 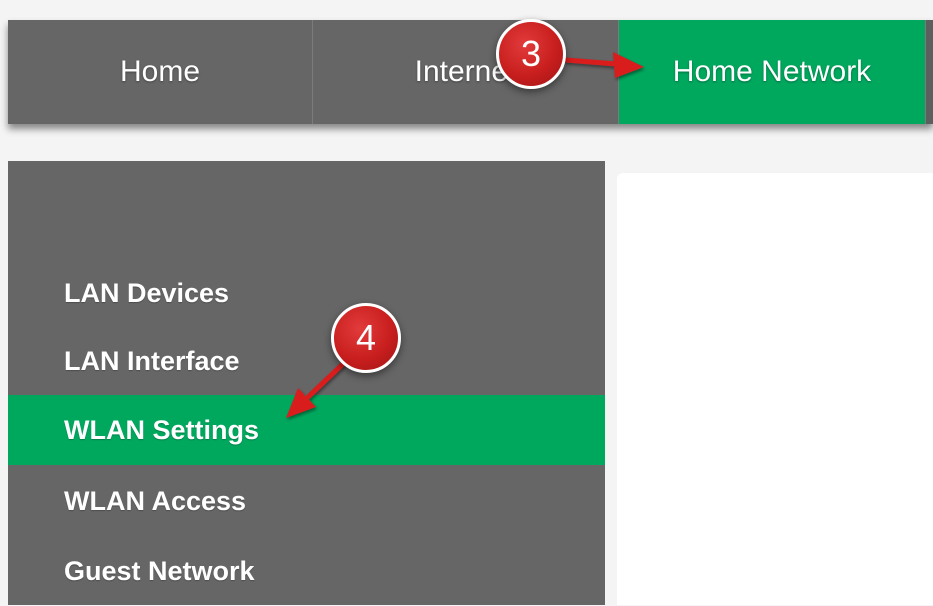 What do you see at coordinates (306, 430) in the screenshot?
I see `sidebar-item-wlan-settings: WLAN Settings` at bounding box center [306, 430].